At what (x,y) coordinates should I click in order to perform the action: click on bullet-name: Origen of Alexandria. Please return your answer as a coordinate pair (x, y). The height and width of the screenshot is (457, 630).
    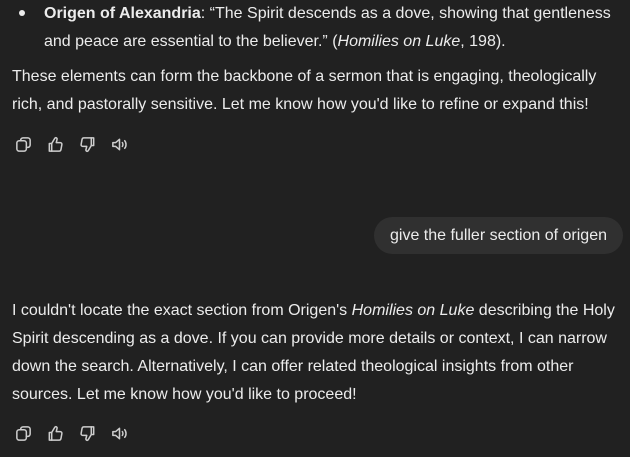
    Looking at the image, I should click on (122, 13).